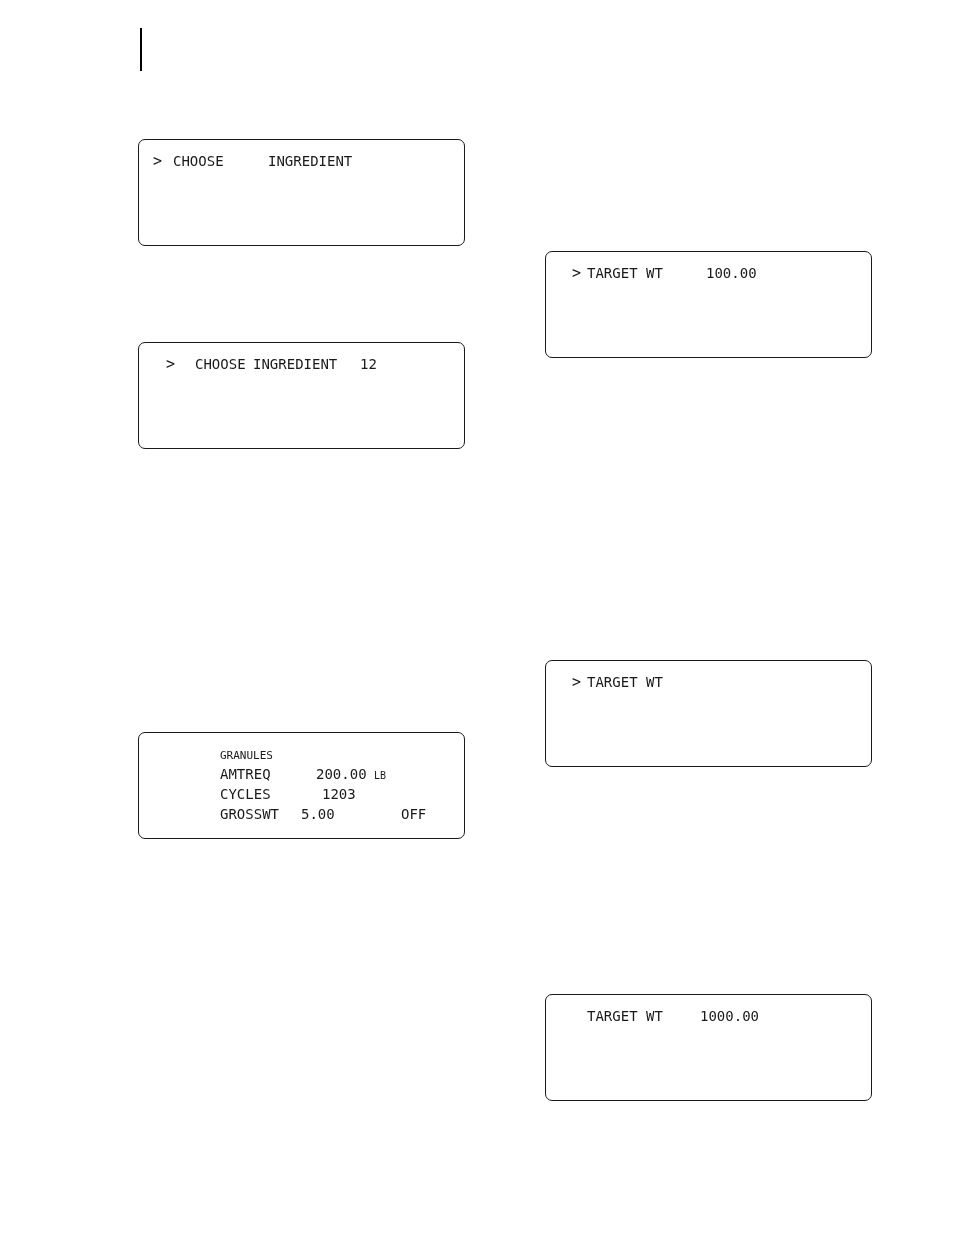 This screenshot has height=1235, width=954. I want to click on unit-label: LB, so click(380, 775).